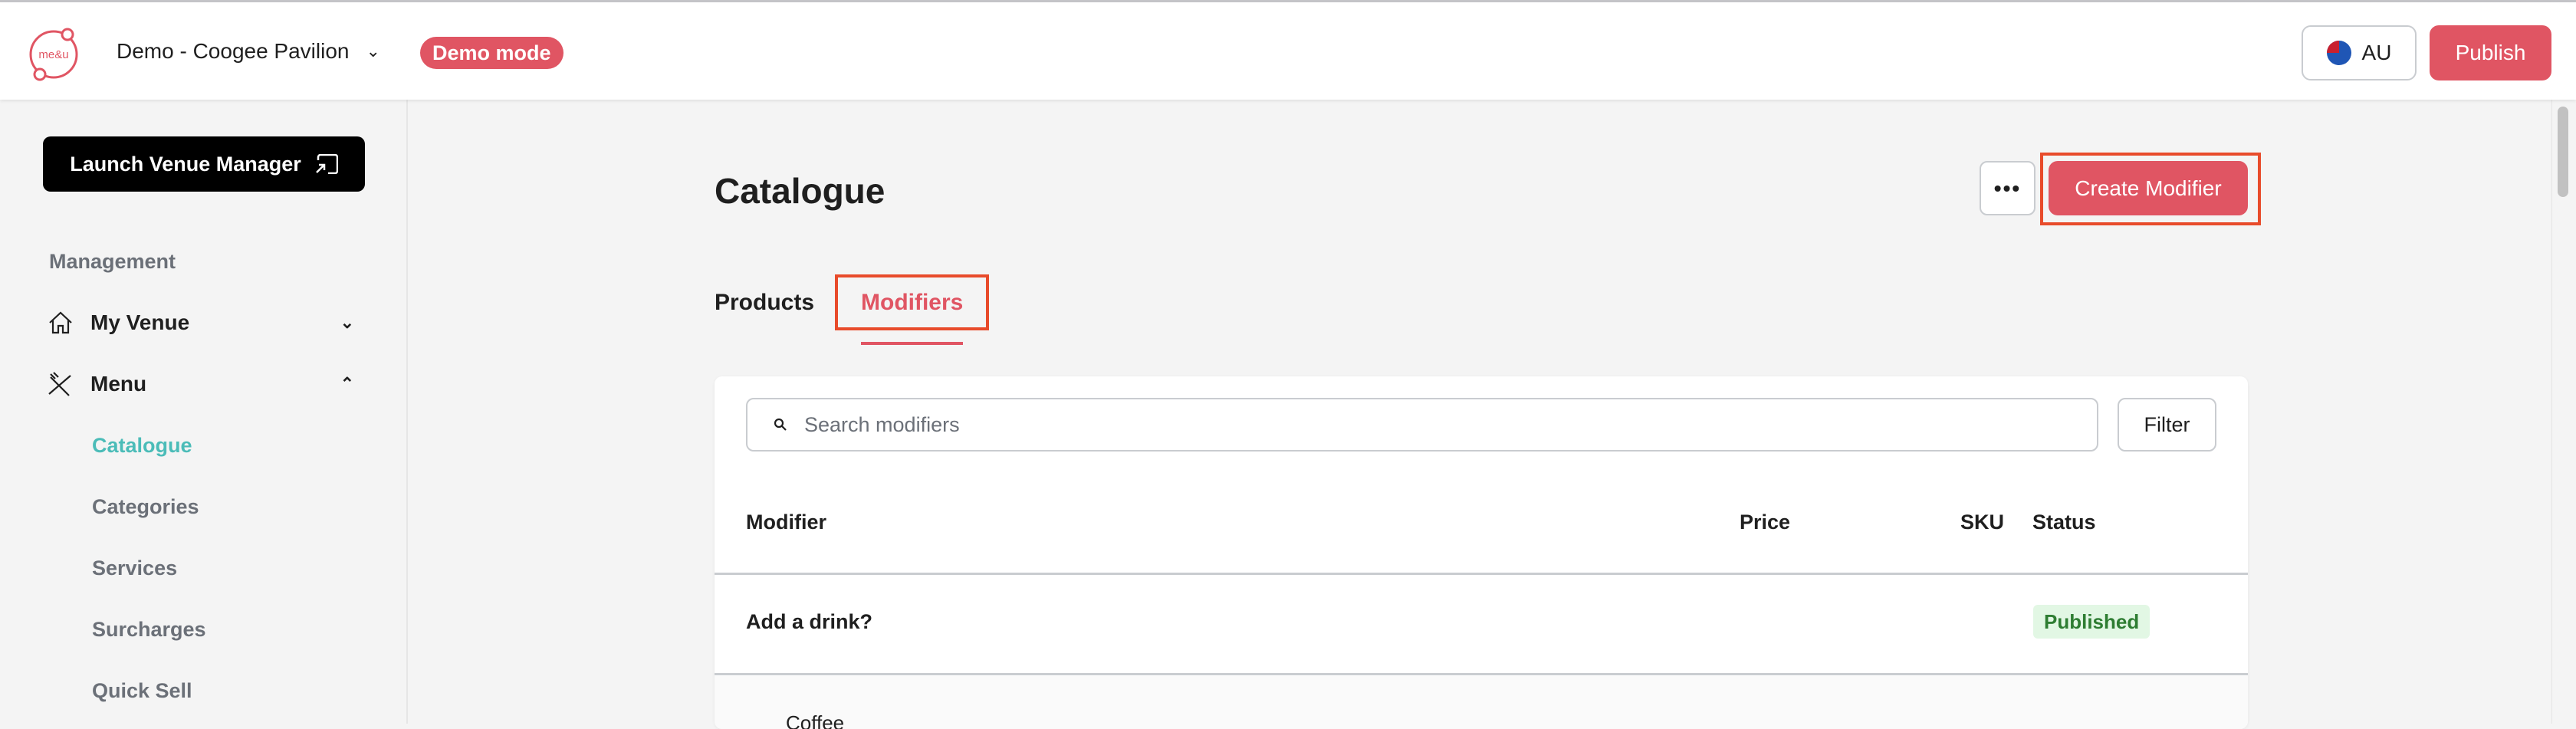 The height and width of the screenshot is (729, 2576). What do you see at coordinates (2491, 52) in the screenshot?
I see `publish-button: Publish` at bounding box center [2491, 52].